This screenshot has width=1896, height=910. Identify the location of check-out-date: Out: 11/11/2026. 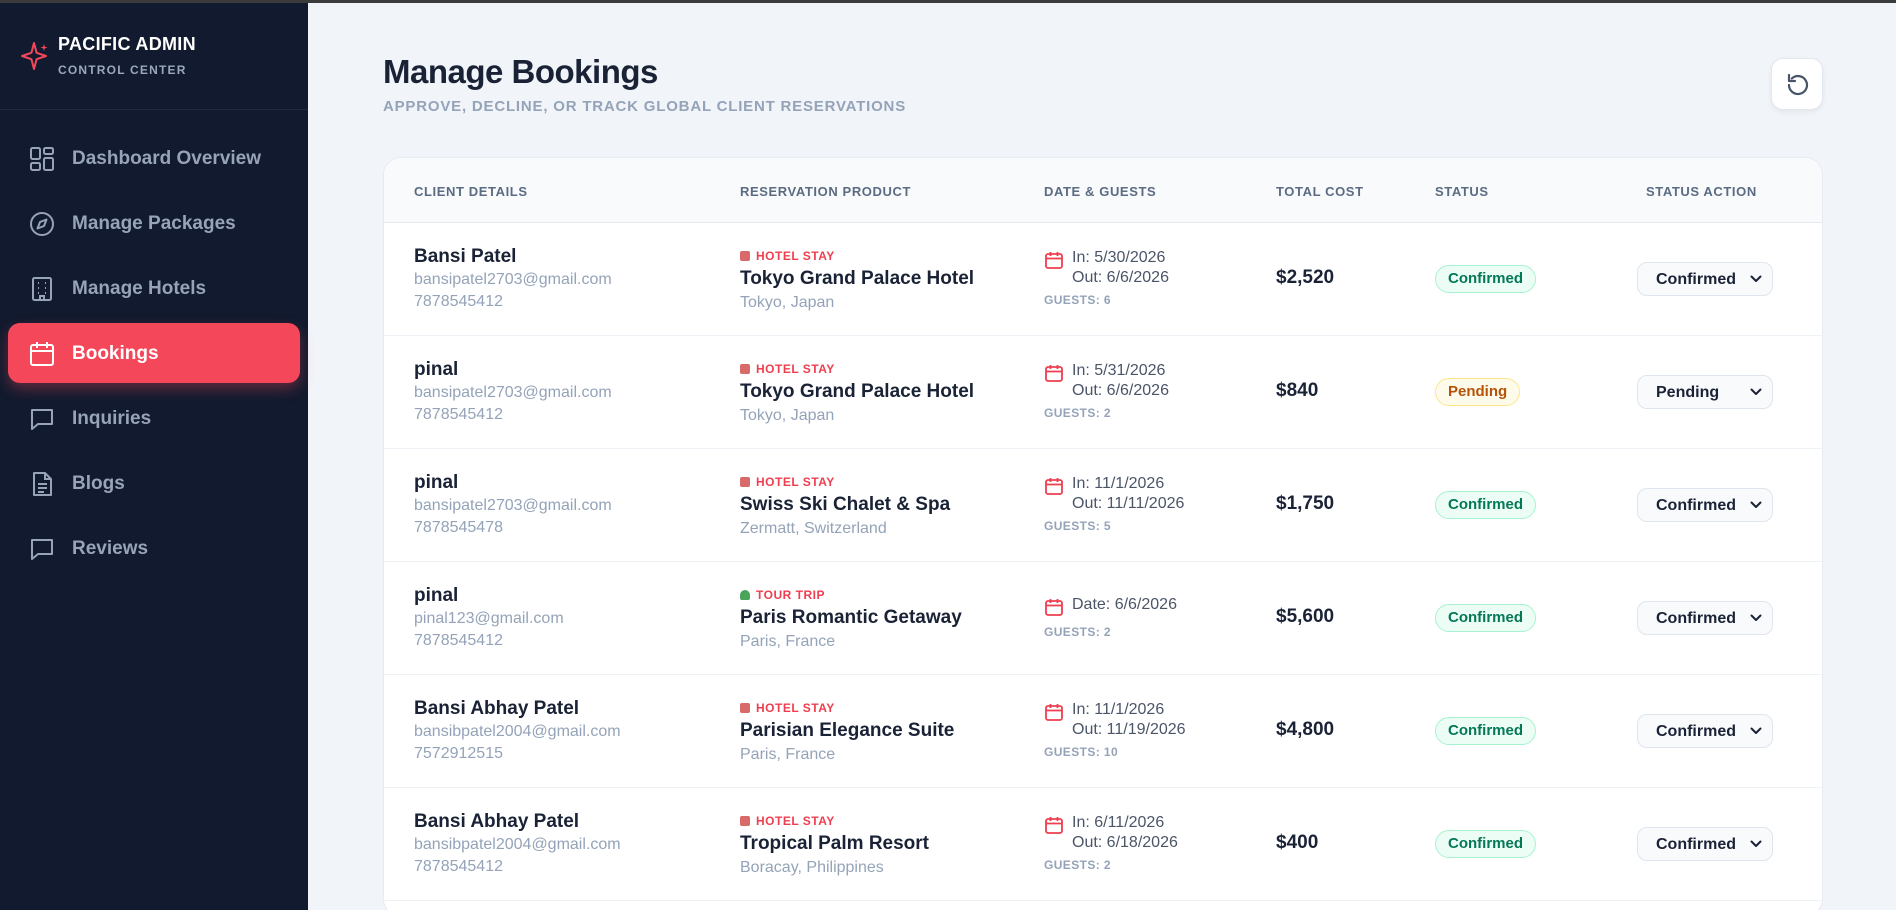
(1128, 503).